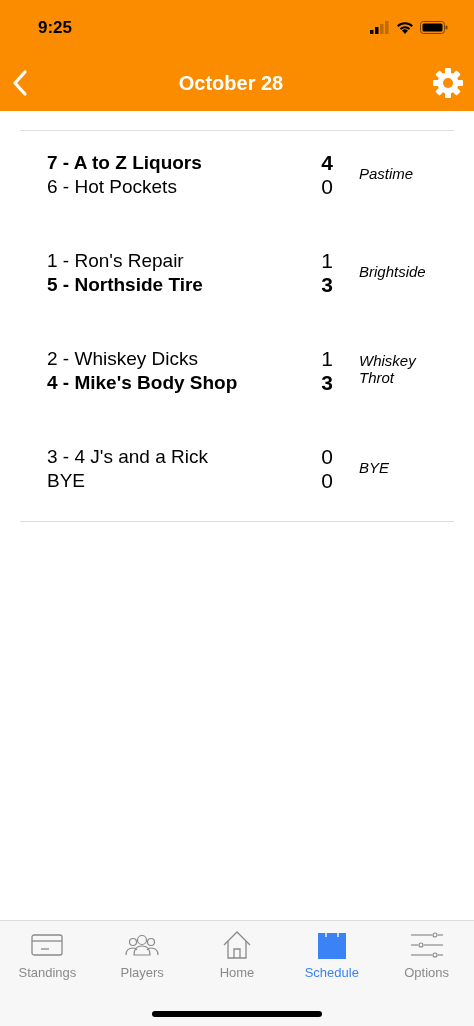 Image resolution: width=474 pixels, height=1026 pixels. What do you see at coordinates (231, 83) in the screenshot?
I see `nav-title: October 28` at bounding box center [231, 83].